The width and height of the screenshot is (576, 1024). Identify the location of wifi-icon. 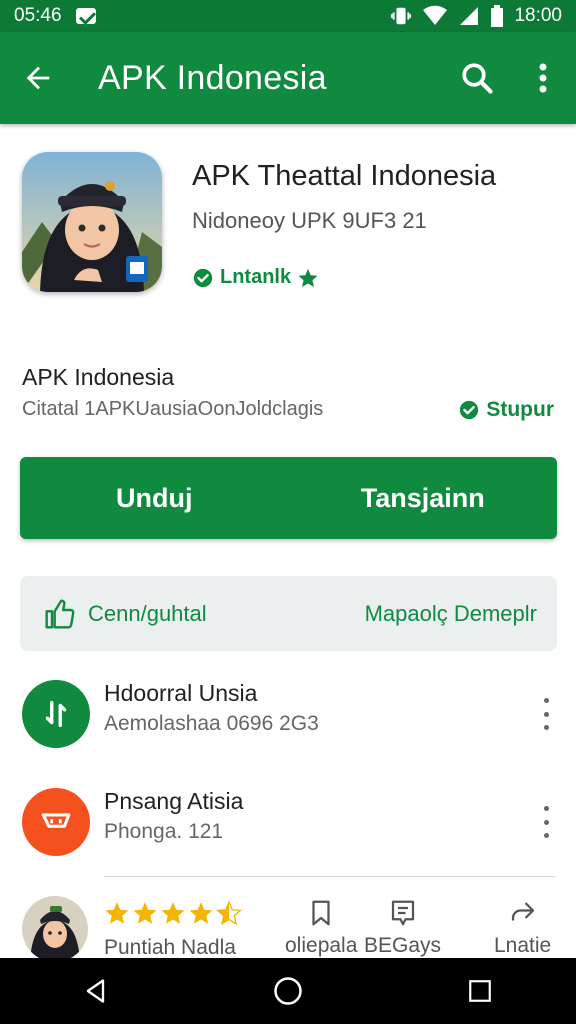
(435, 15).